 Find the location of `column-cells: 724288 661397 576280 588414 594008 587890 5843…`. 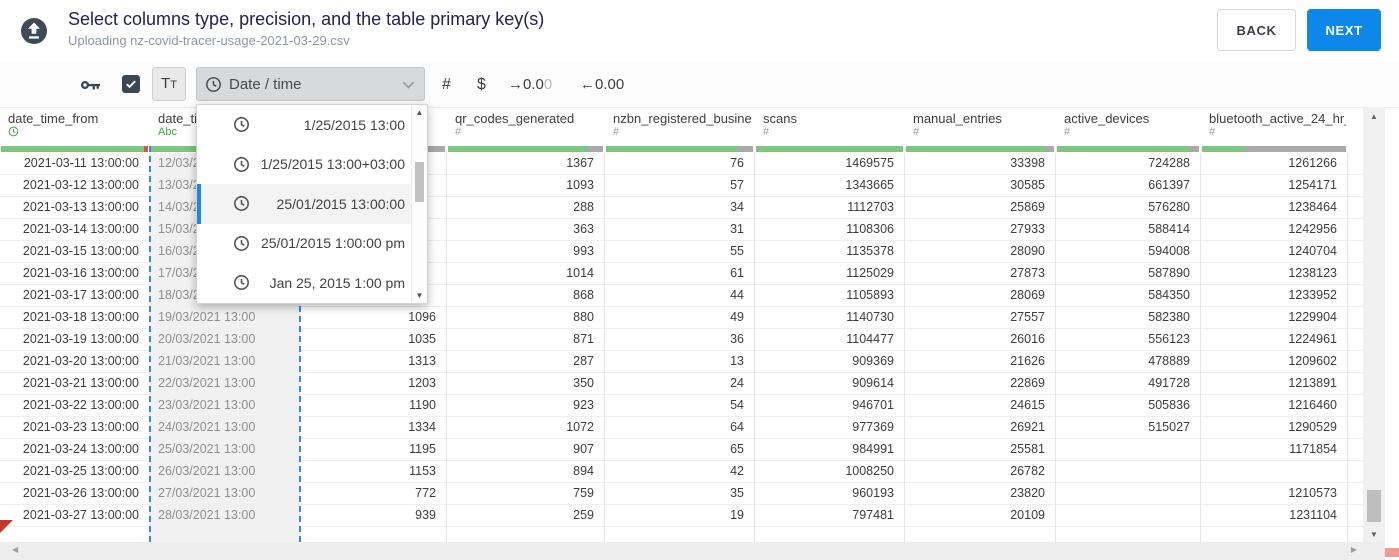

column-cells: 724288 661397 576280 588414 594008 587890 5843… is located at coordinates (1128, 347).